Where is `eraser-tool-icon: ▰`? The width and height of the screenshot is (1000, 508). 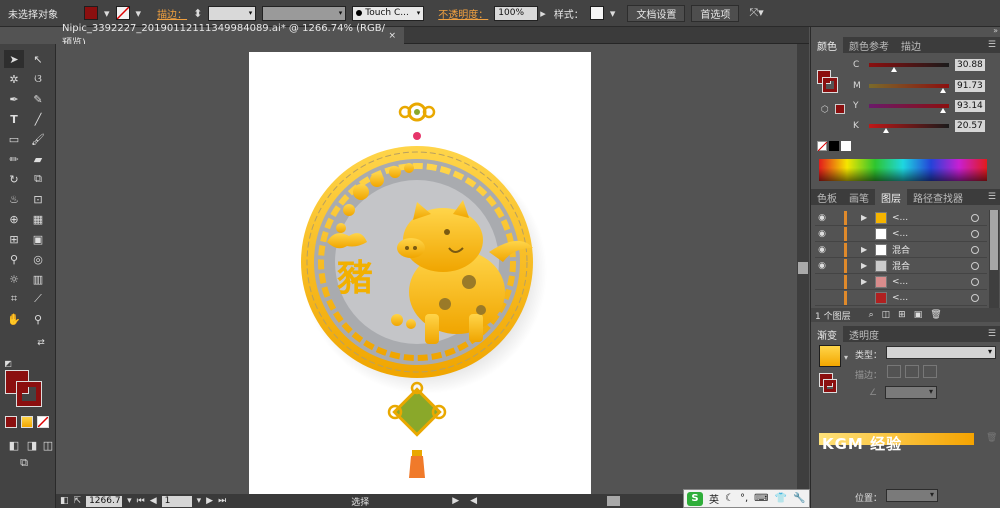 eraser-tool-icon: ▰ is located at coordinates (38, 159).